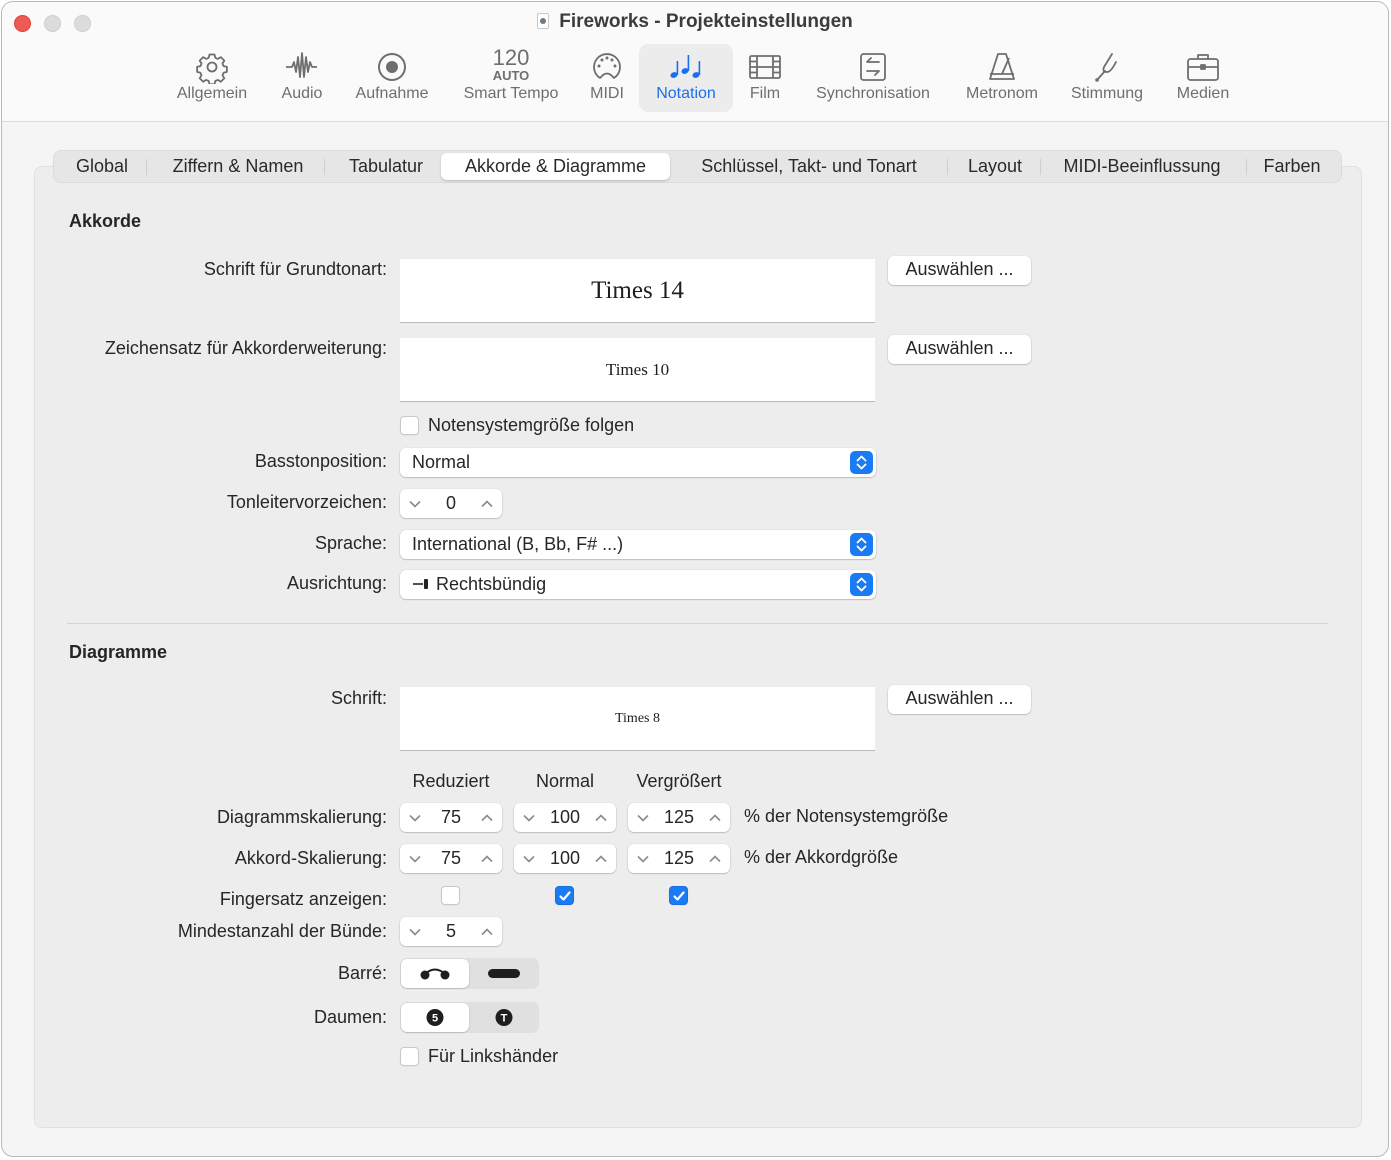 This screenshot has width=1391, height=1160. I want to click on align-right-icon, so click(420, 584).